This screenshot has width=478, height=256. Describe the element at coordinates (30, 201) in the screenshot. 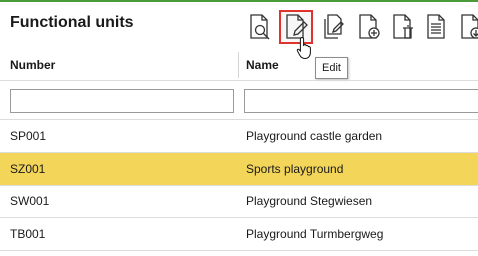

I see `cell-number: SW001` at that location.